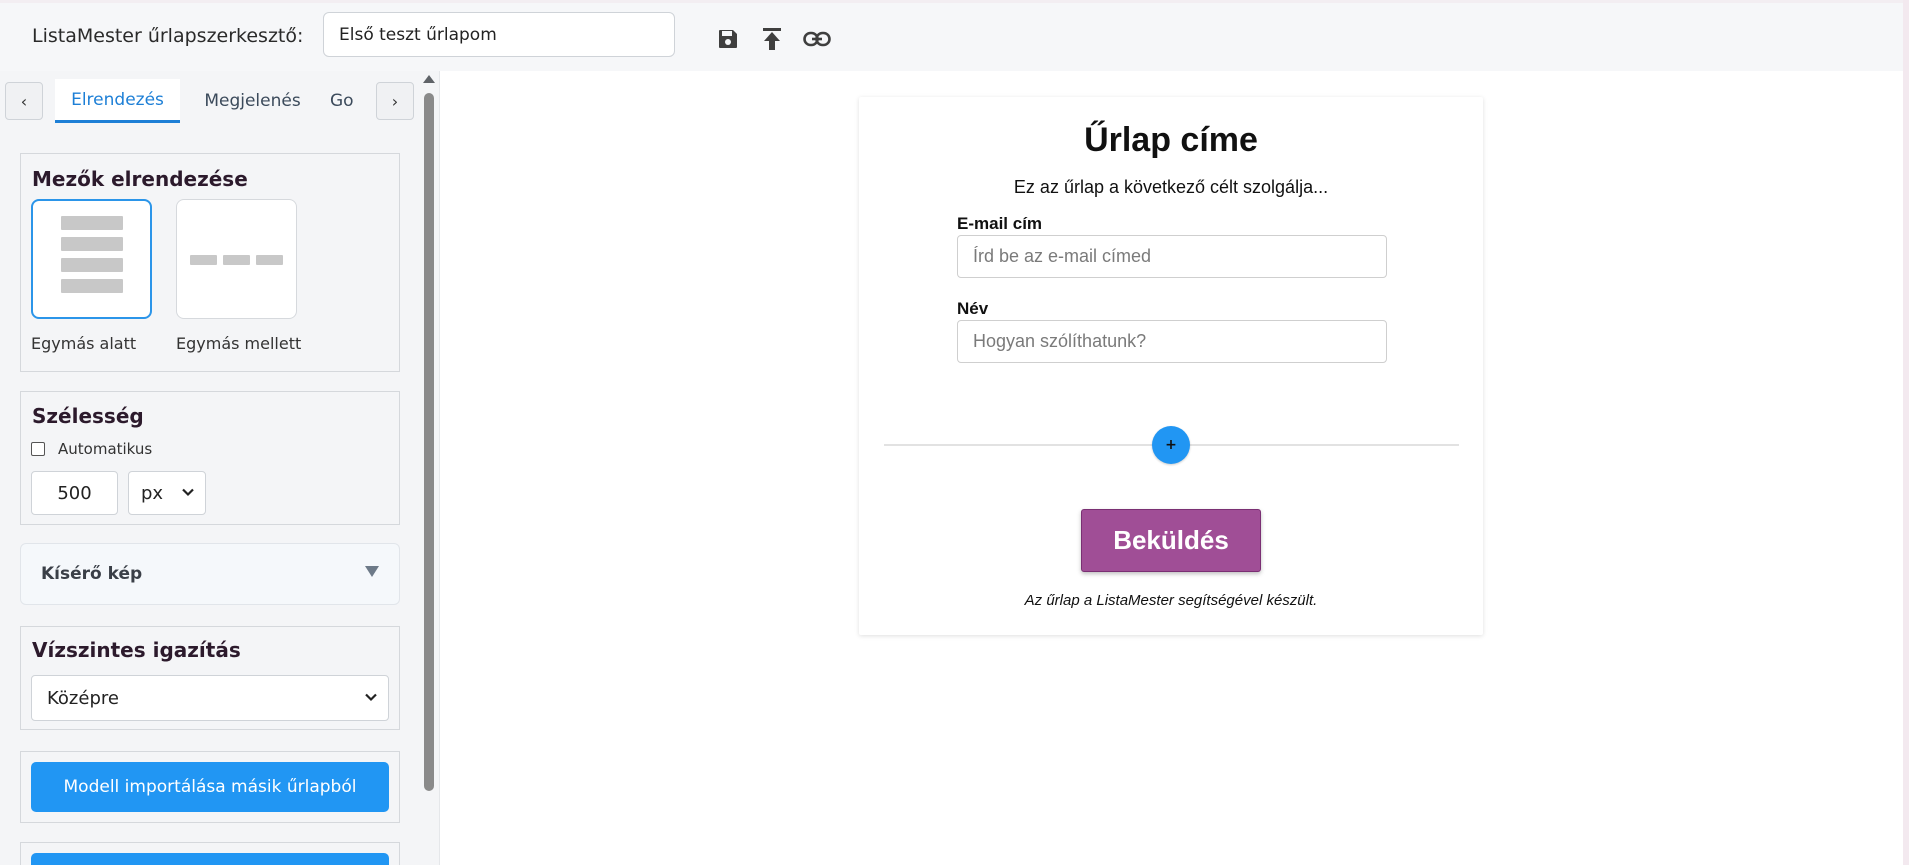 Image resolution: width=1909 pixels, height=865 pixels. What do you see at coordinates (117, 101) in the screenshot?
I see `tab-layout: Elrendezés` at bounding box center [117, 101].